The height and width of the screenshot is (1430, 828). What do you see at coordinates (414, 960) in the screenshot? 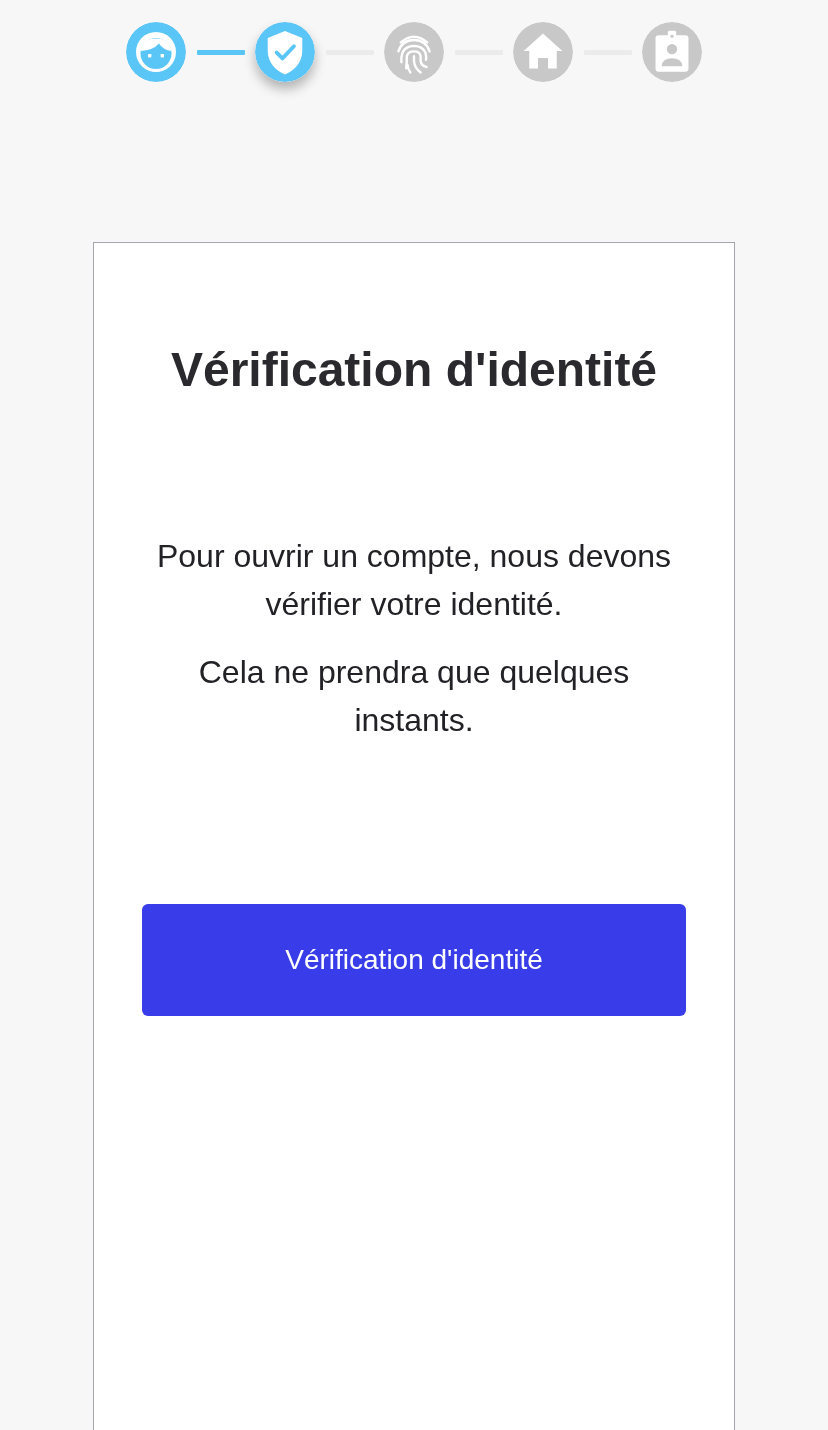
I see `verify-identity-button: Vérification d'identité` at bounding box center [414, 960].